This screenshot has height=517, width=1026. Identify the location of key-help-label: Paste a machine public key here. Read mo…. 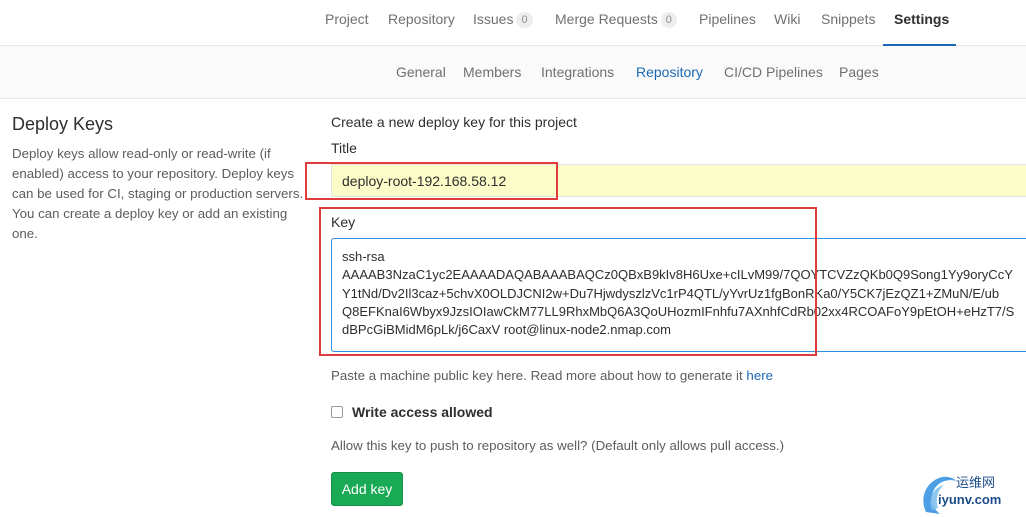
(537, 375).